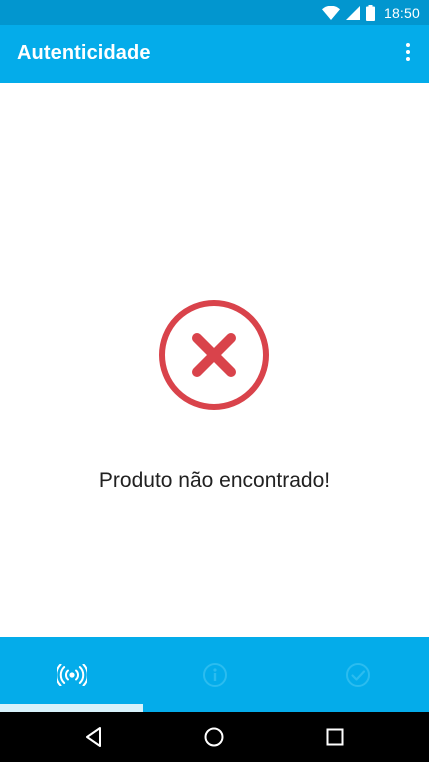  Describe the element at coordinates (71, 708) in the screenshot. I see `tab-selection-indicator` at that location.